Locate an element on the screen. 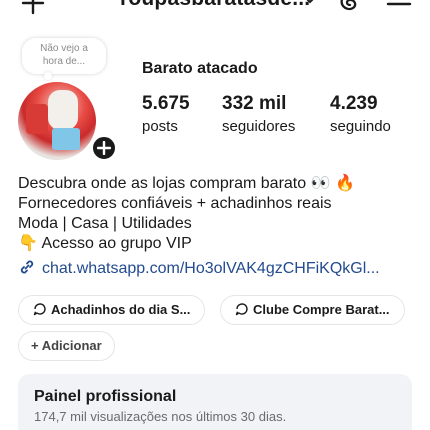  link-icon is located at coordinates (27, 267).